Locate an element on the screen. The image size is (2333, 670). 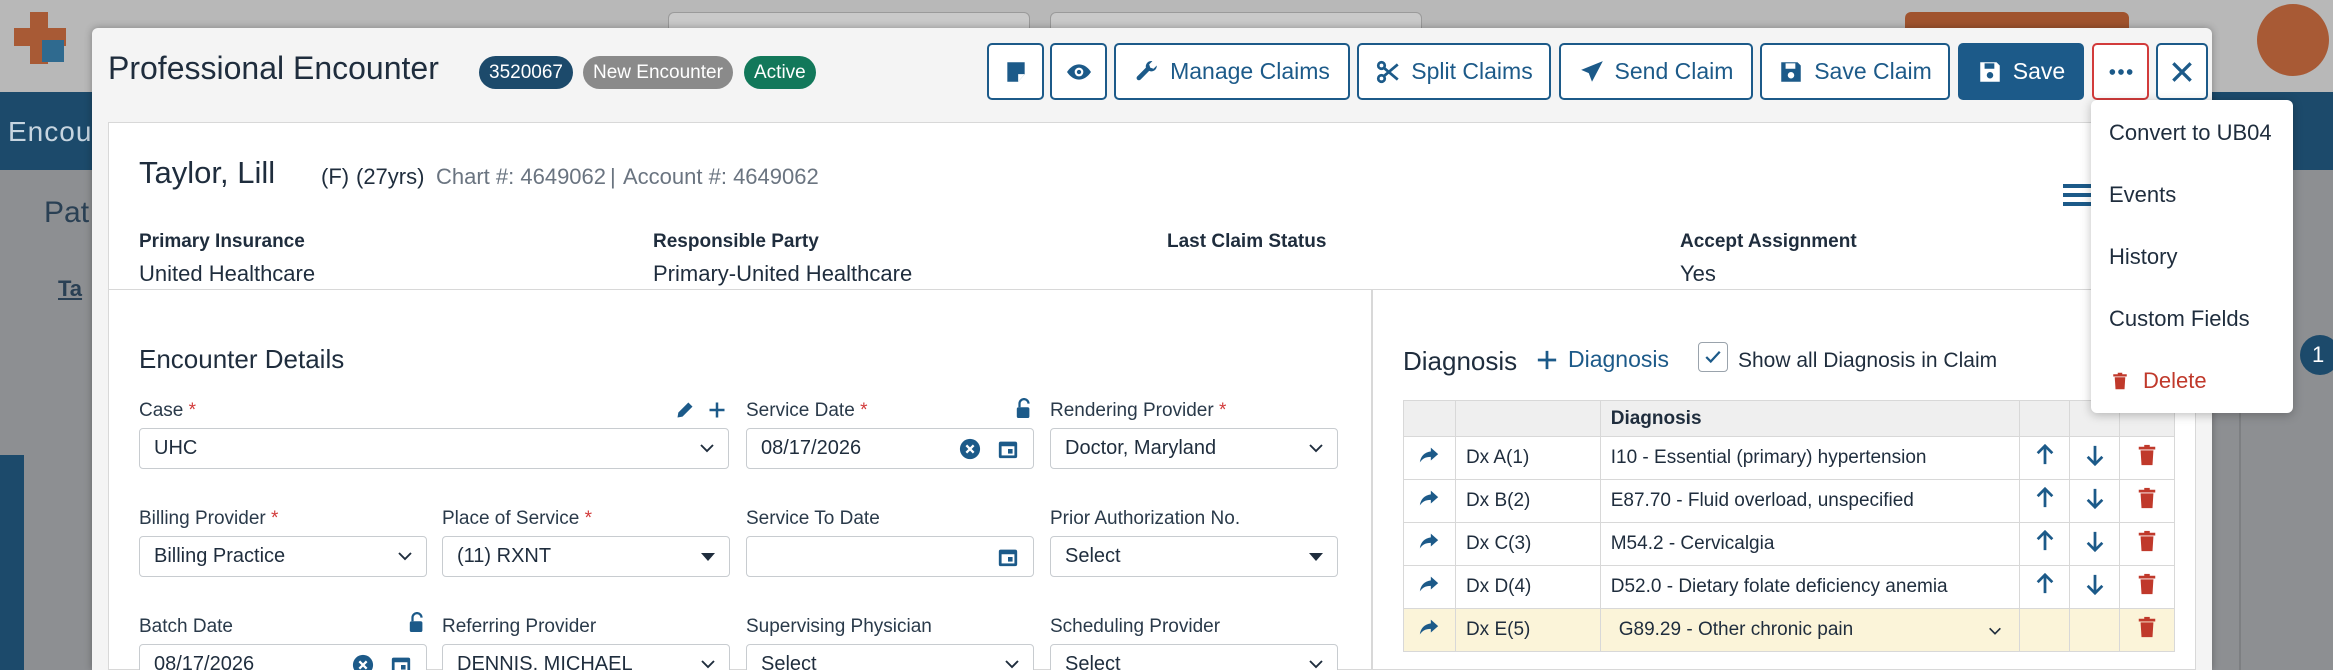
responsible-party-label: Responsible Party is located at coordinates (736, 241).